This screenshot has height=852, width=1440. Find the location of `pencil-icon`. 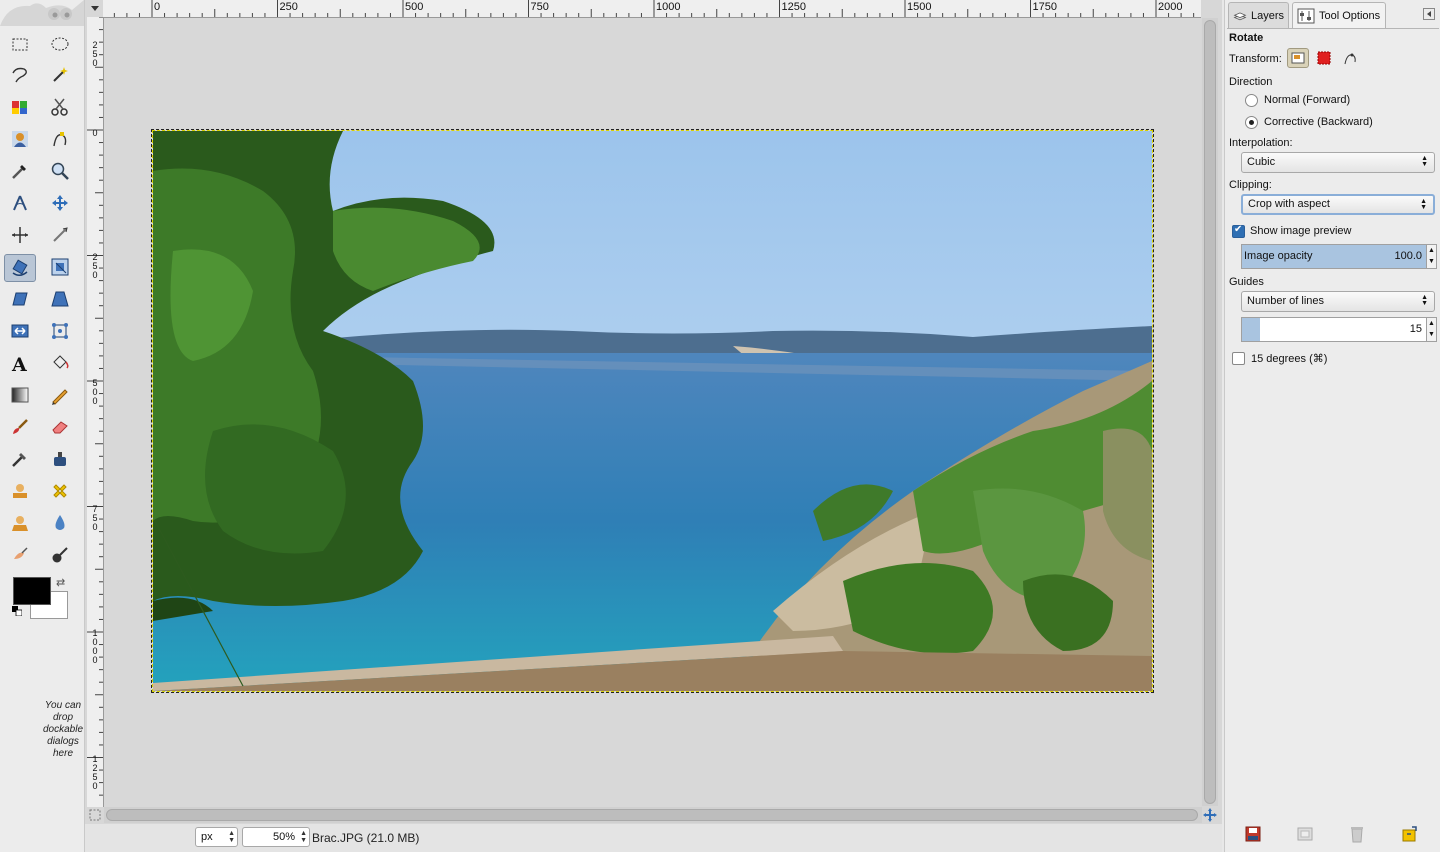

pencil-icon is located at coordinates (60, 395).